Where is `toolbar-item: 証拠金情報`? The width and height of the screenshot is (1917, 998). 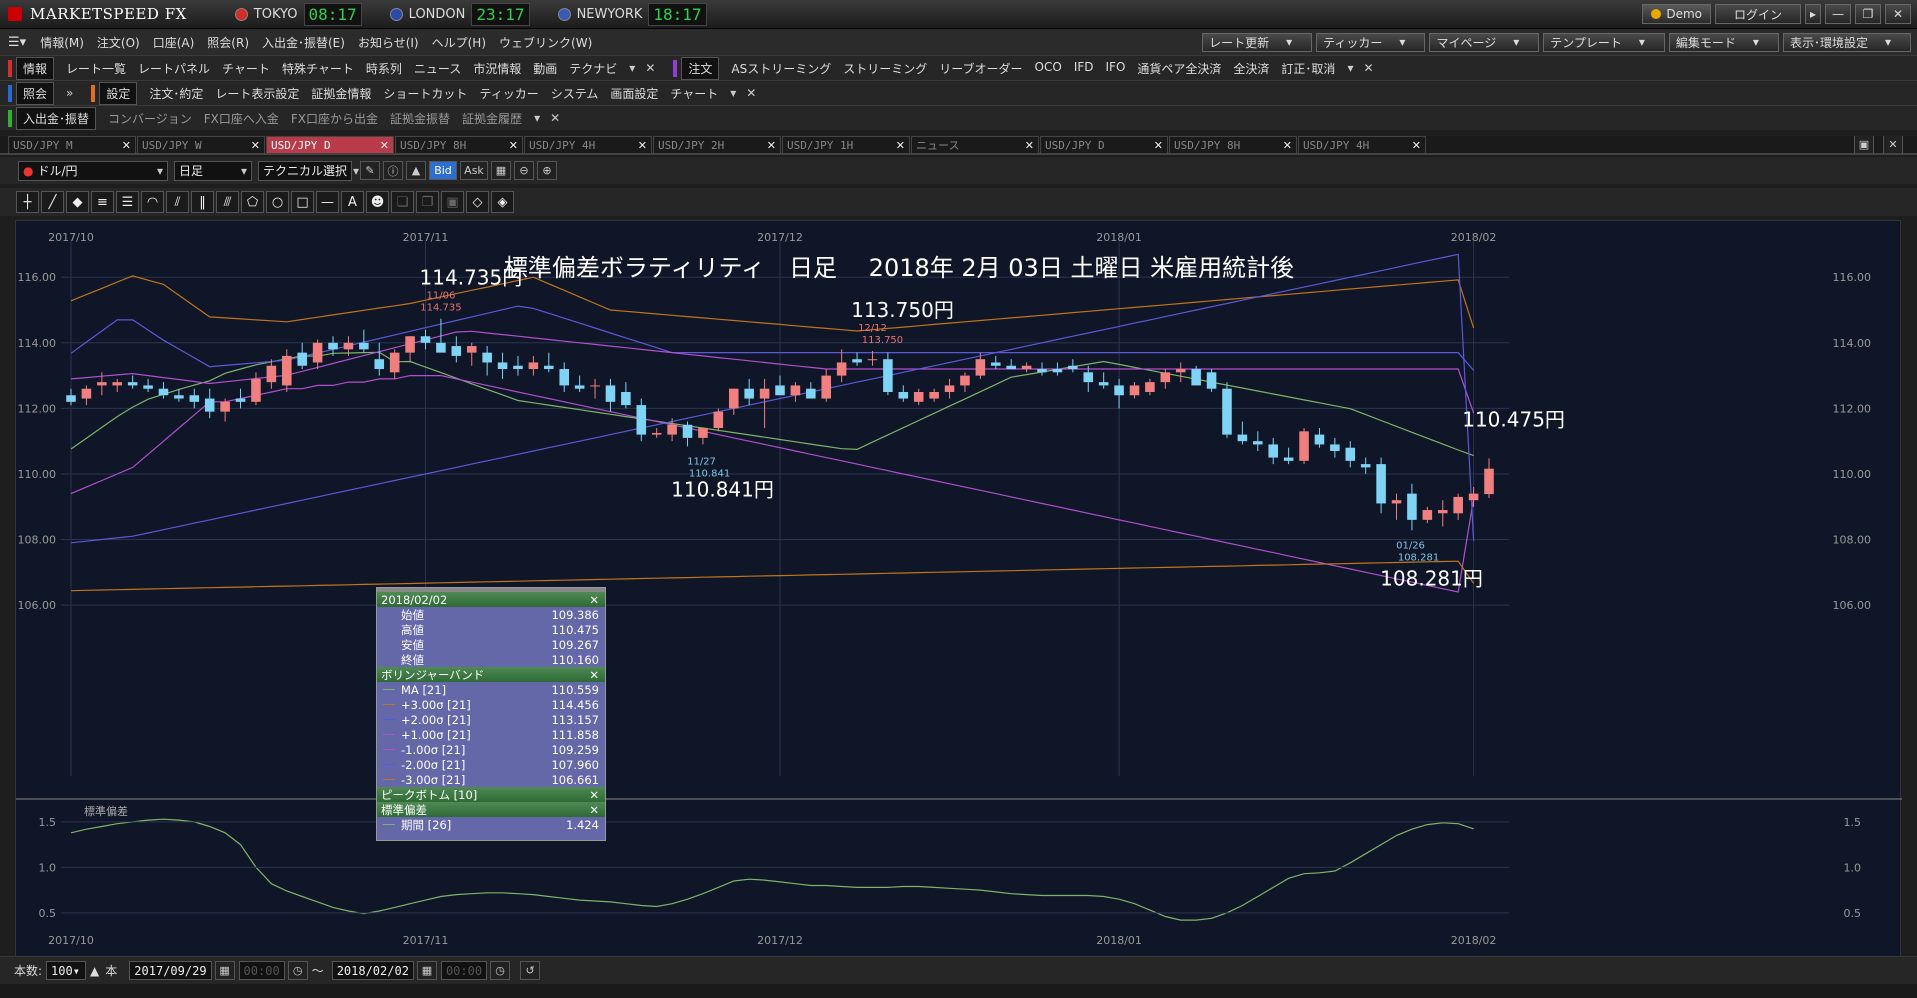
toolbar-item: 証拠金情報 is located at coordinates (341, 93).